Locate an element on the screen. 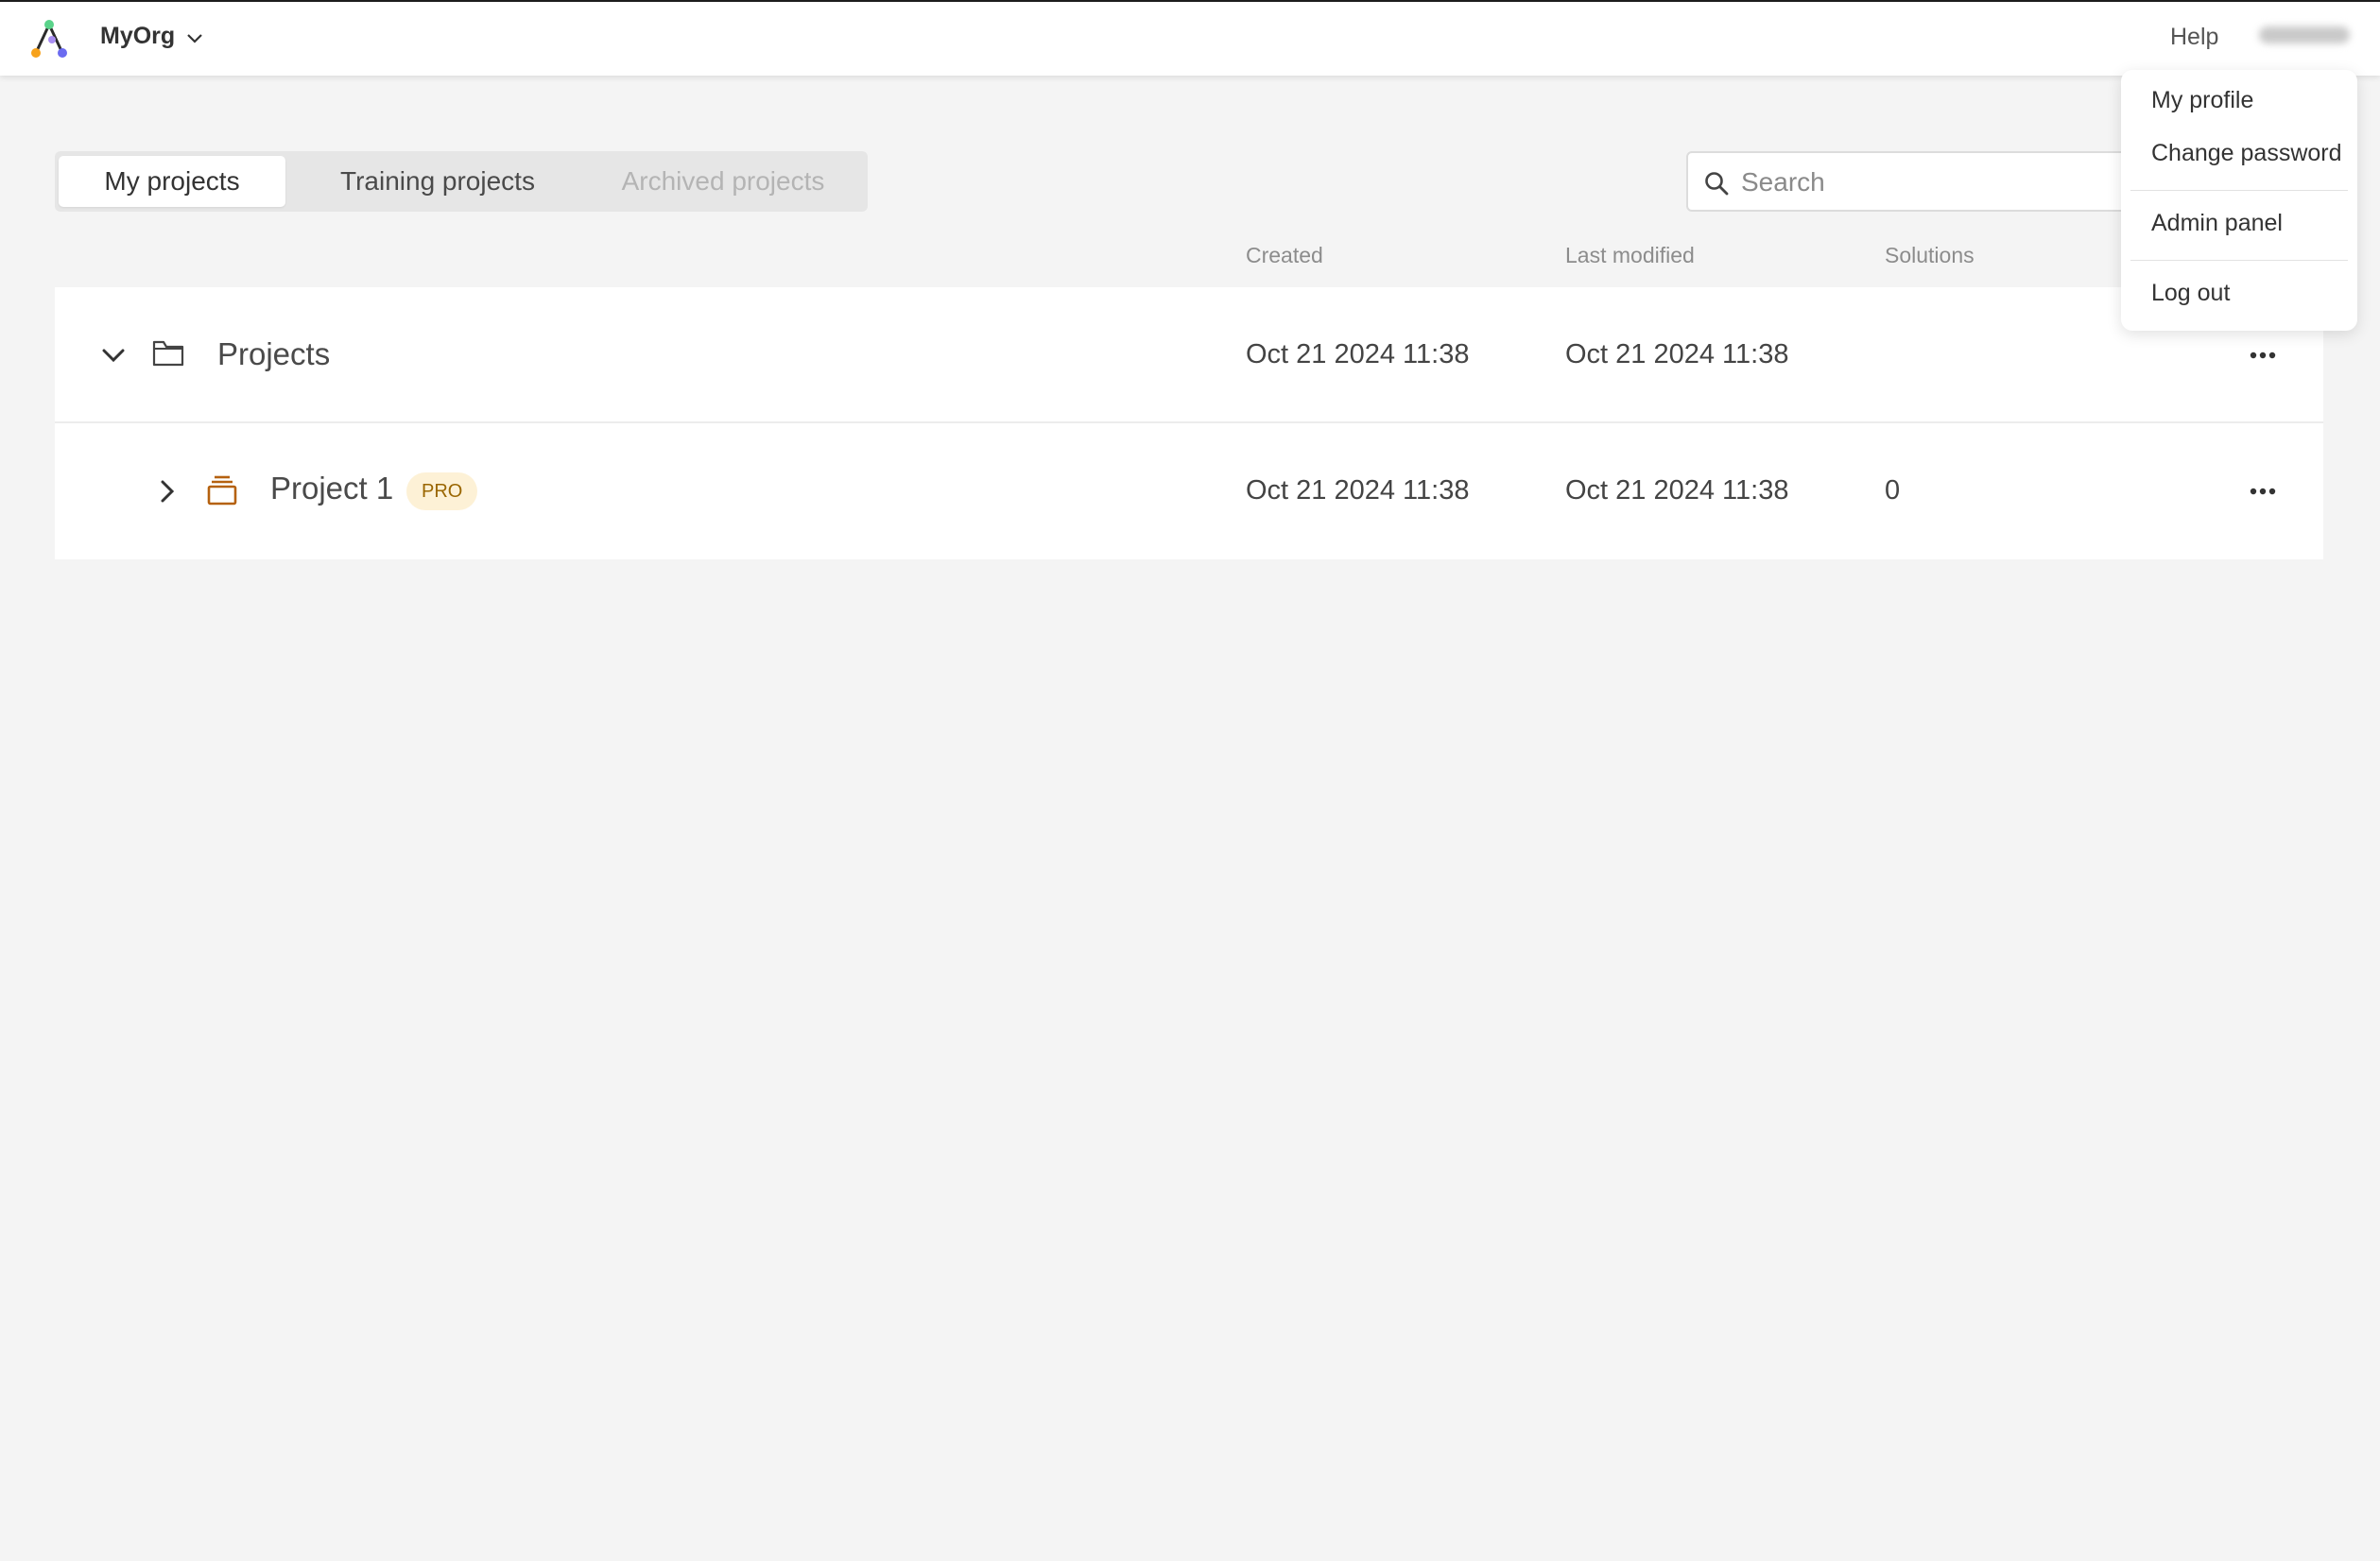 This screenshot has height=1561, width=2380. row-name: Project 1 is located at coordinates (332, 488).